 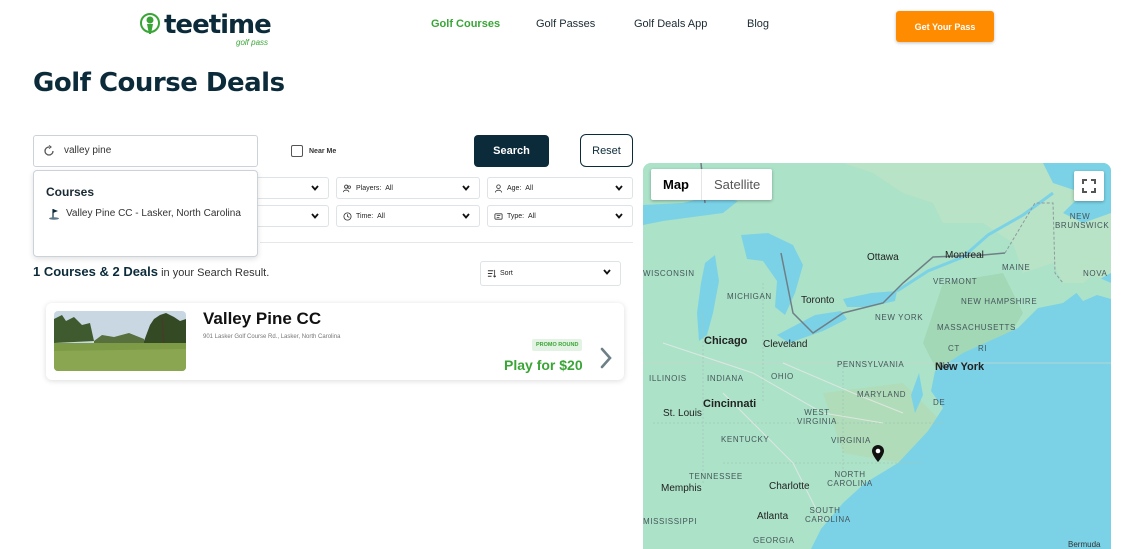 What do you see at coordinates (726, 341) in the screenshot?
I see `city-label: Chicago` at bounding box center [726, 341].